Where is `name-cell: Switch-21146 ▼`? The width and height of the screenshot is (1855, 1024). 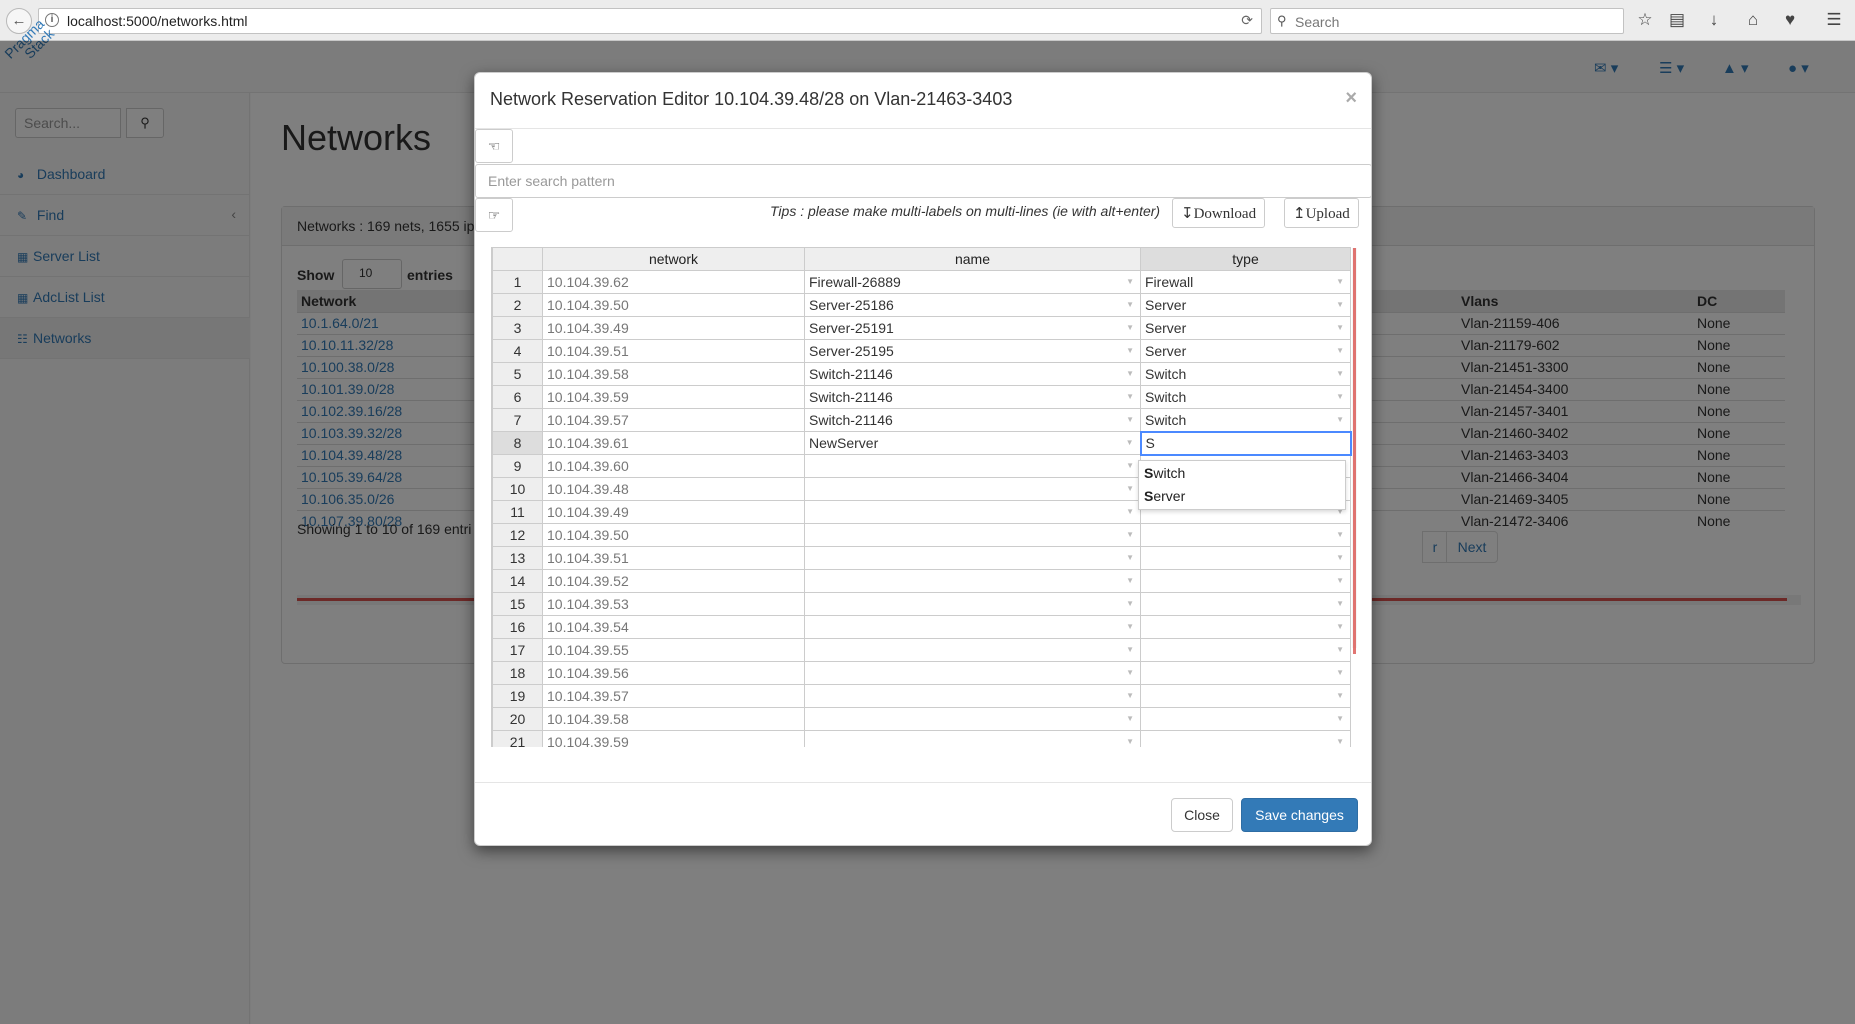
name-cell: Switch-21146 ▼ is located at coordinates (972, 397).